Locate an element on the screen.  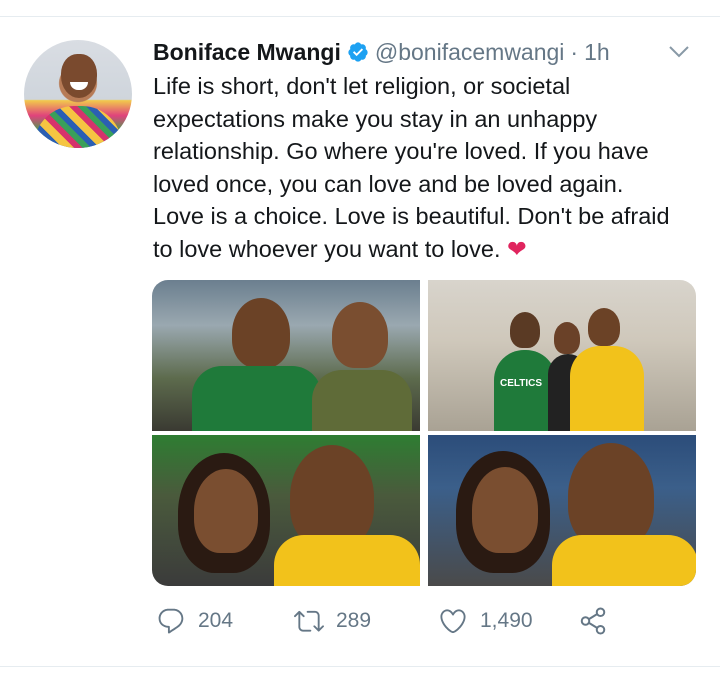
like-icon is located at coordinates (453, 621).